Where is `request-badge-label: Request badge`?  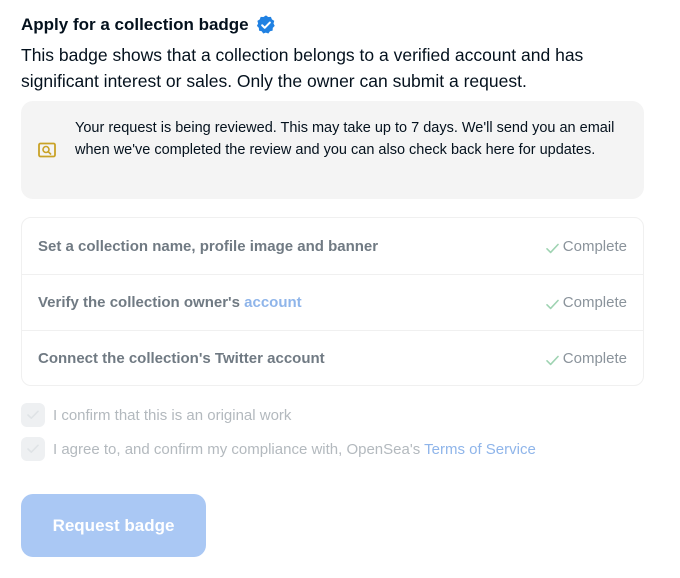 request-badge-label: Request badge is located at coordinates (113, 525).